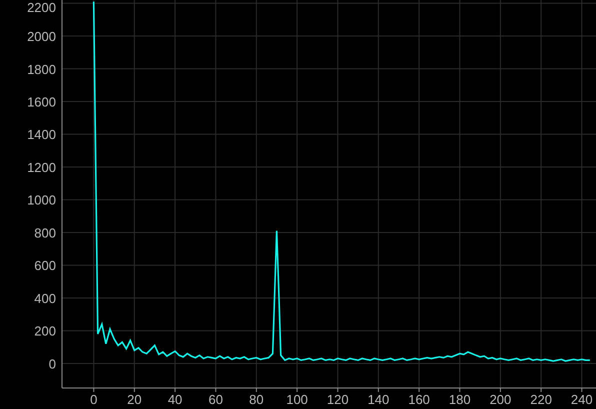 The width and height of the screenshot is (596, 409). Describe the element at coordinates (501, 399) in the screenshot. I see `x-tick-label: 200` at that location.